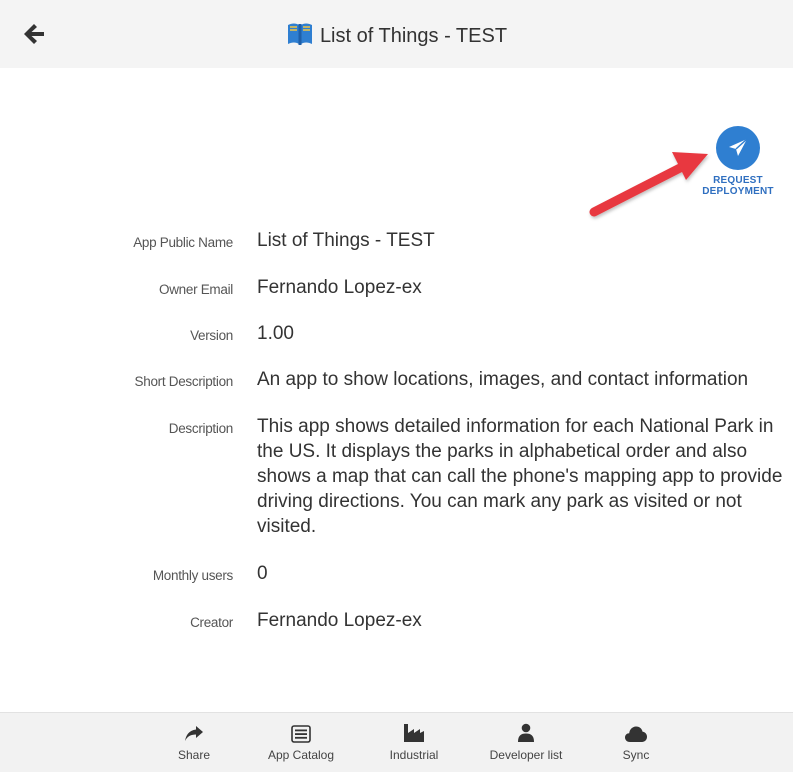  Describe the element at coordinates (301, 732) in the screenshot. I see `list-alt-icon` at that location.